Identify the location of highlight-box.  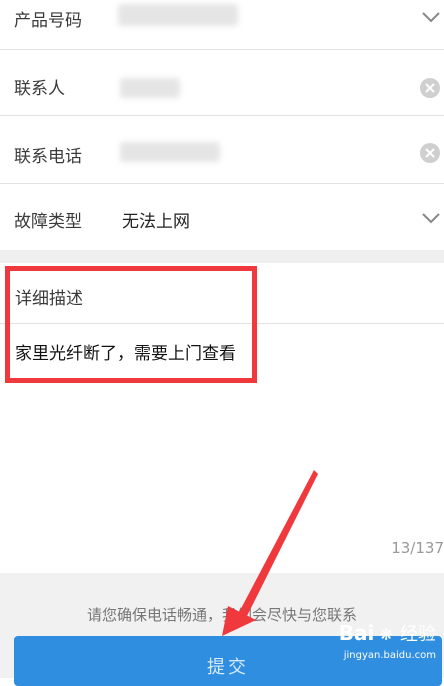
(131, 324).